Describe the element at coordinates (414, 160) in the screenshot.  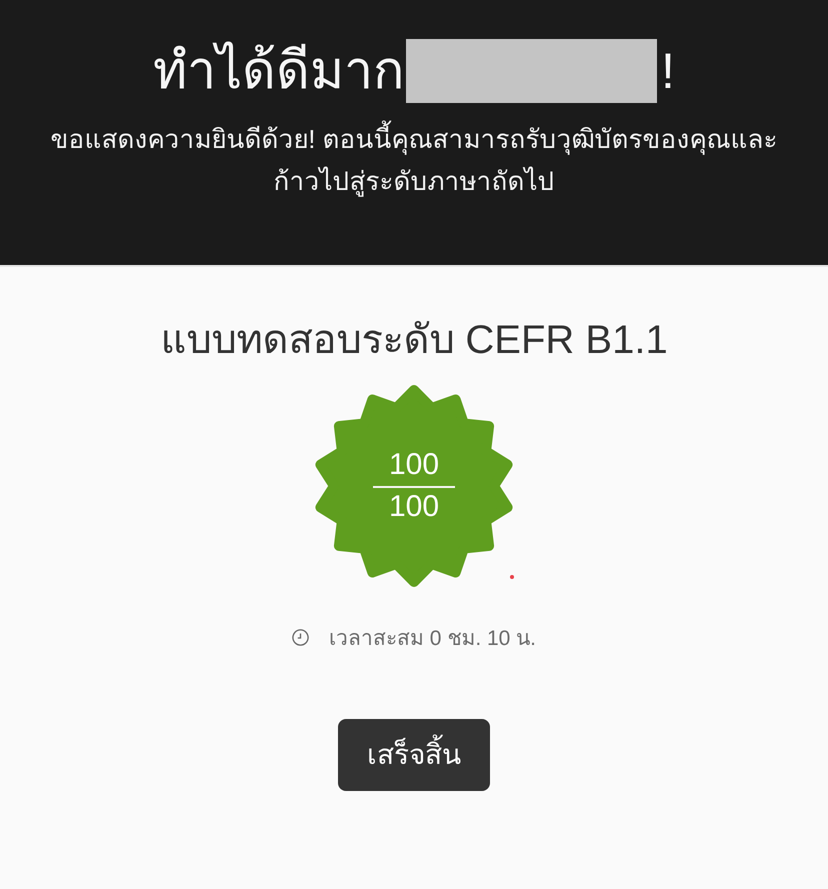
I see `congrats-message: ขอแสดงความยินดีด้วย! ตอนนี้คุณสามารถรับวุฒิบัตรของคุณและ ก้าวไปสู่ระดับภาษาถัดไป` at that location.